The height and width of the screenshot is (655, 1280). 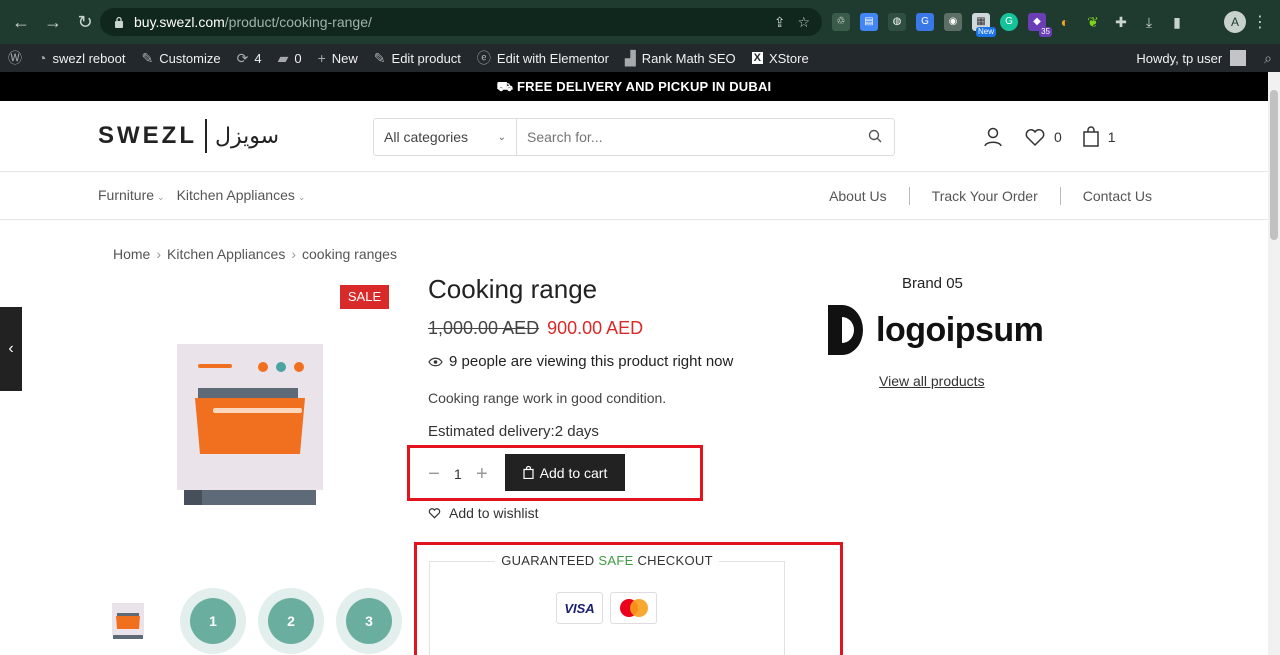 I want to click on thumbnail-2: 2, so click(x=291, y=621).